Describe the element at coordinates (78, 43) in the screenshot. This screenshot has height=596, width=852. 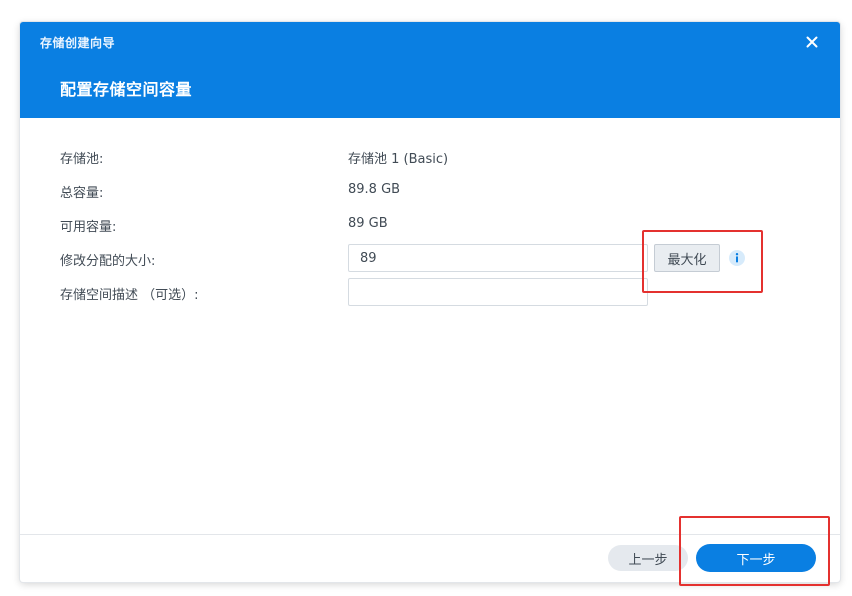
I see `window-title: 存储创建向导` at that location.